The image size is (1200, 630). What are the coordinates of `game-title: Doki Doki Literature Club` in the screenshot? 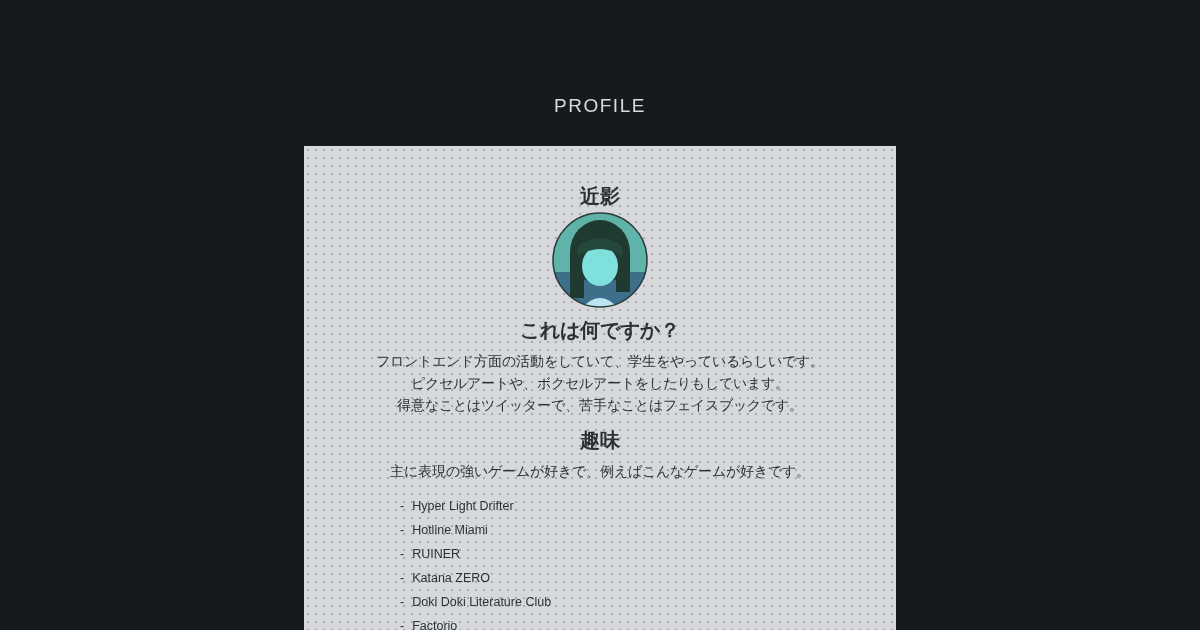 It's located at (482, 602).